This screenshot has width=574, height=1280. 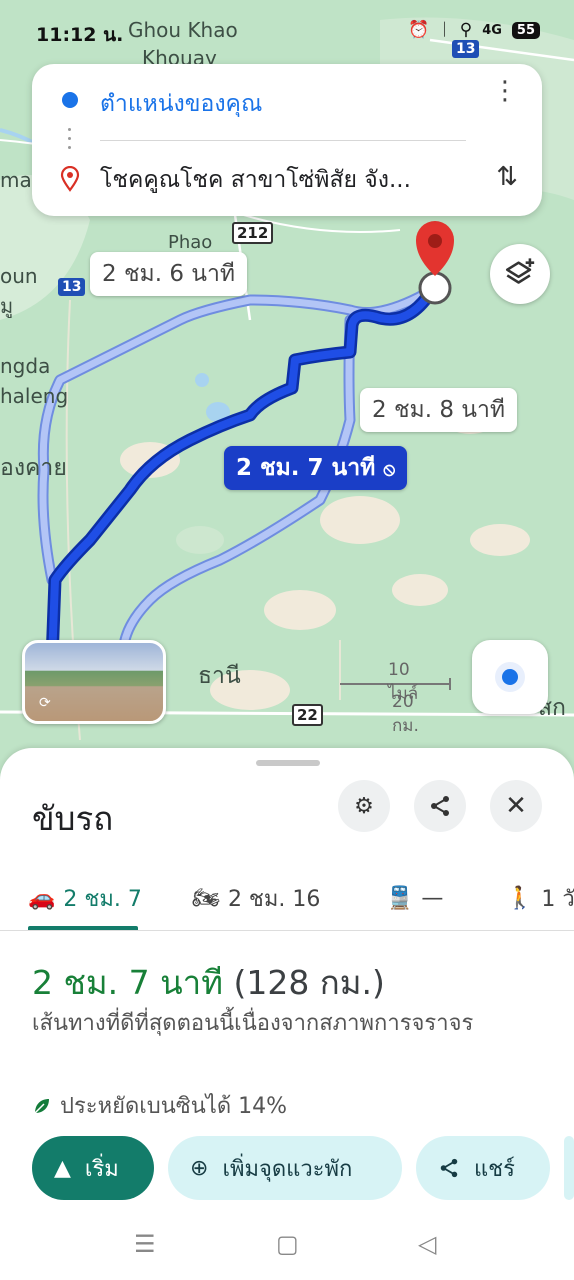 What do you see at coordinates (70, 143) in the screenshot?
I see `route-connector` at bounding box center [70, 143].